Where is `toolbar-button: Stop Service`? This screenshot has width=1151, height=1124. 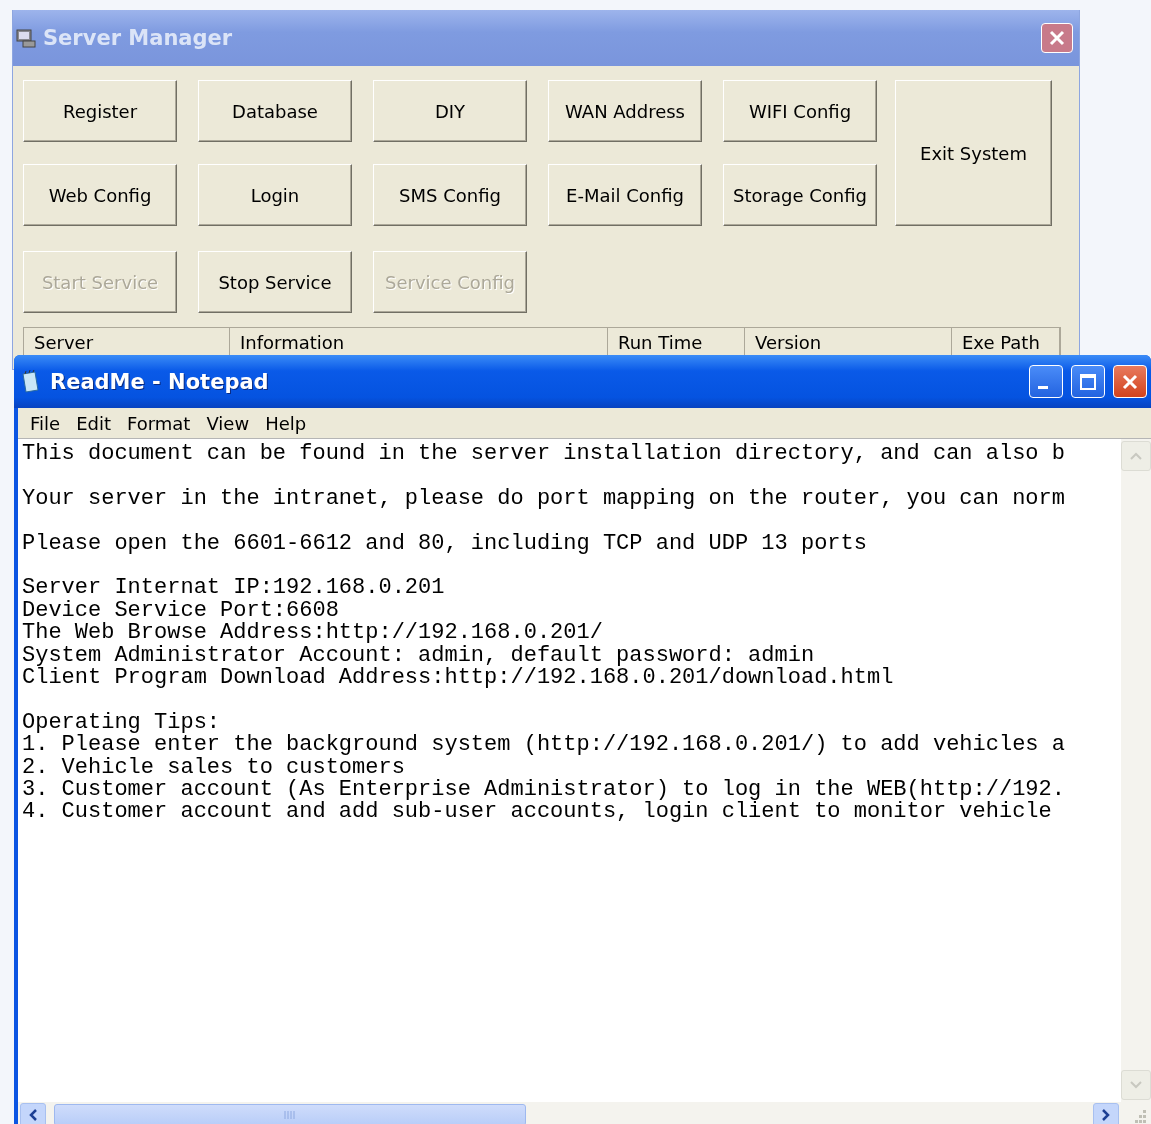 toolbar-button: Stop Service is located at coordinates (275, 282).